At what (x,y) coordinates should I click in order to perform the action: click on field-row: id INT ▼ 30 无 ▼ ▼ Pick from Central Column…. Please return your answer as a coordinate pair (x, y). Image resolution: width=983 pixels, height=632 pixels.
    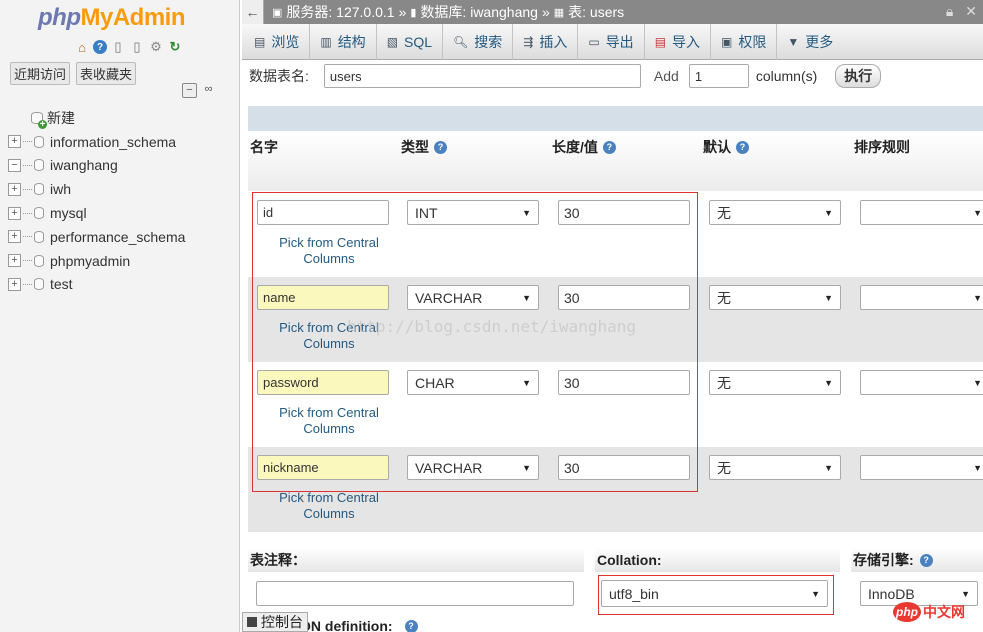
    Looking at the image, I should click on (615, 234).